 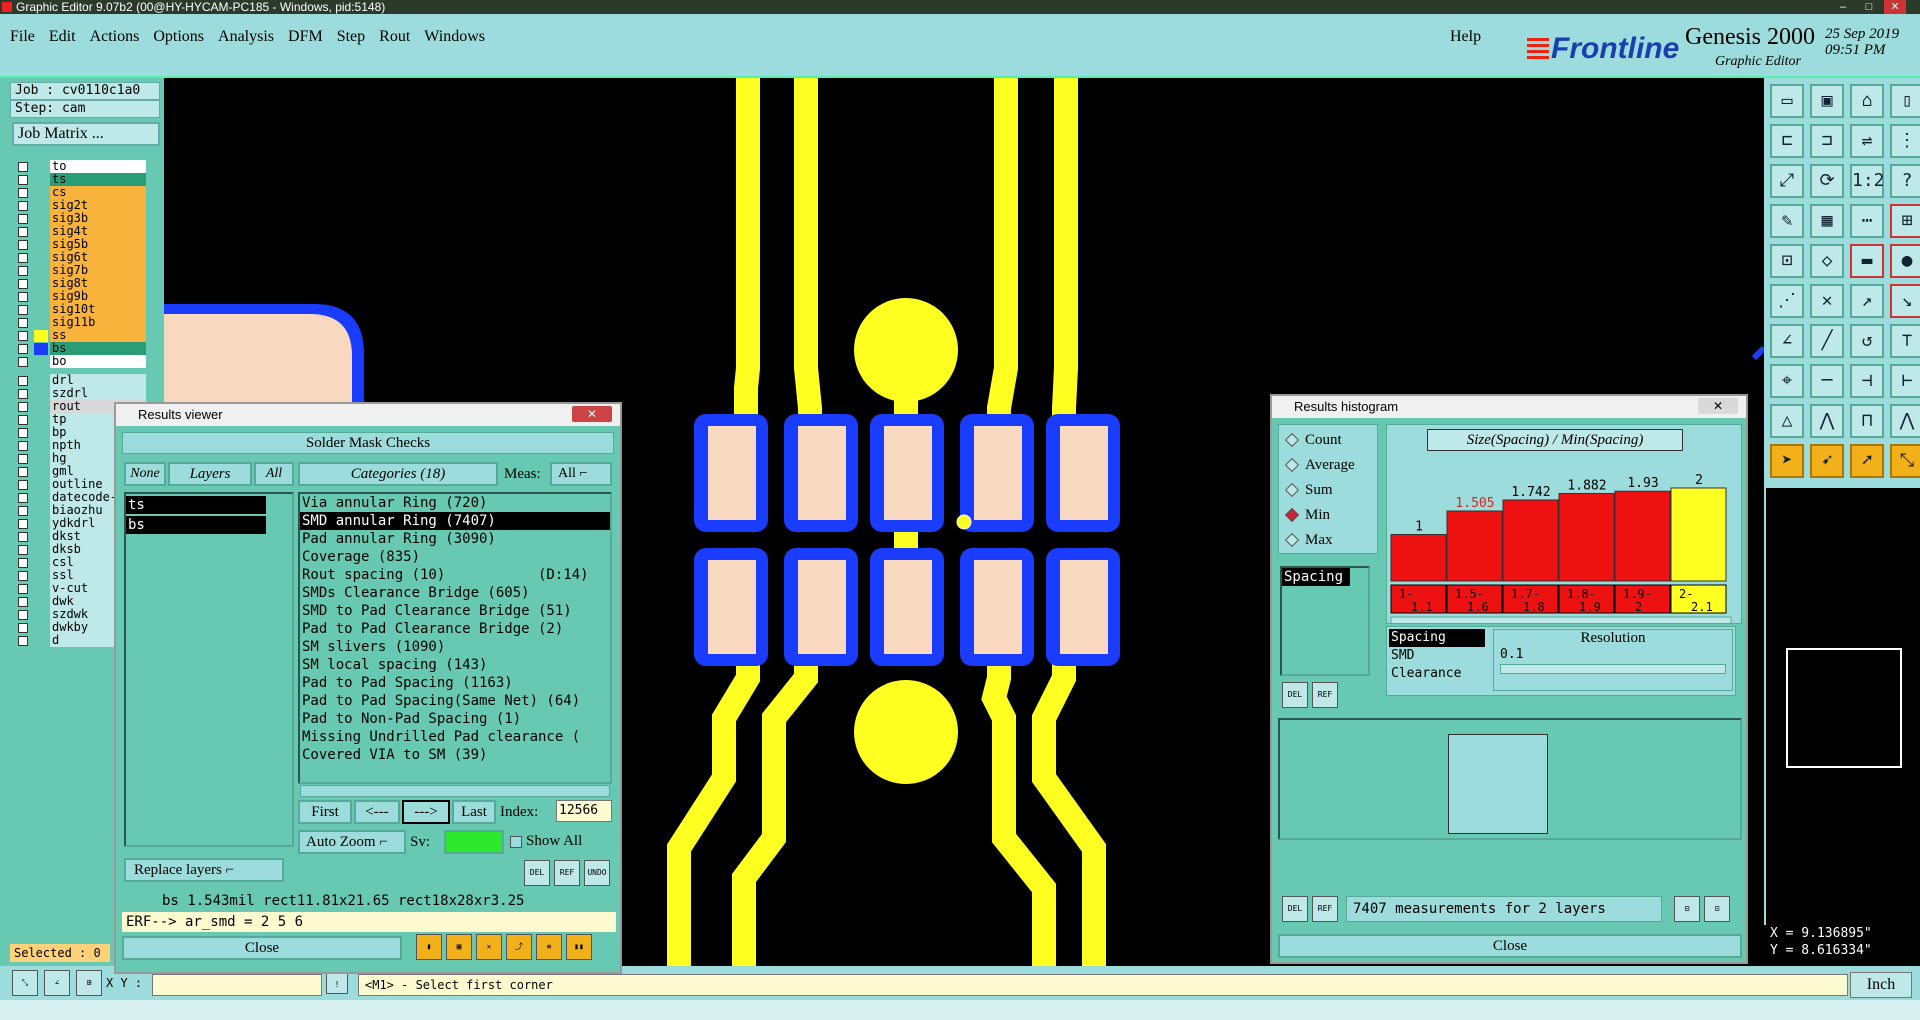 I want to click on tool-button-2: ▣, so click(x=1827, y=101).